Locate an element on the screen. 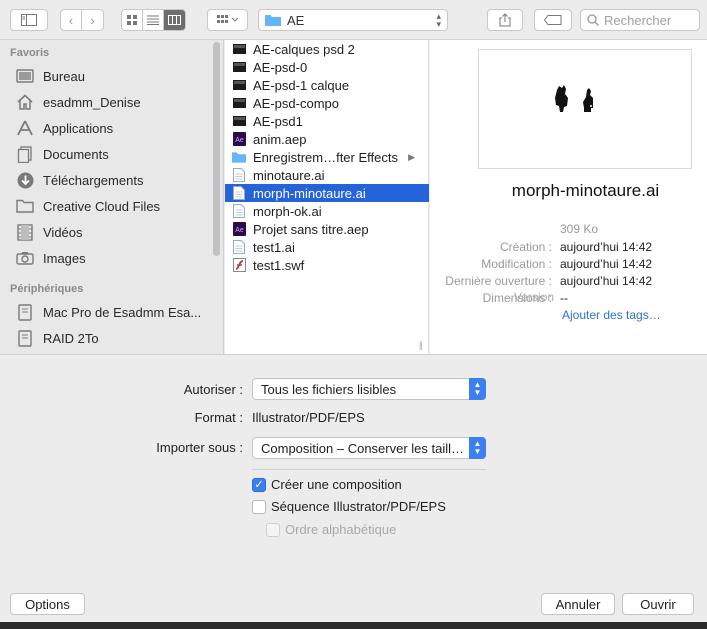 This screenshot has height=629, width=707. swf-file-icon is located at coordinates (239, 265).